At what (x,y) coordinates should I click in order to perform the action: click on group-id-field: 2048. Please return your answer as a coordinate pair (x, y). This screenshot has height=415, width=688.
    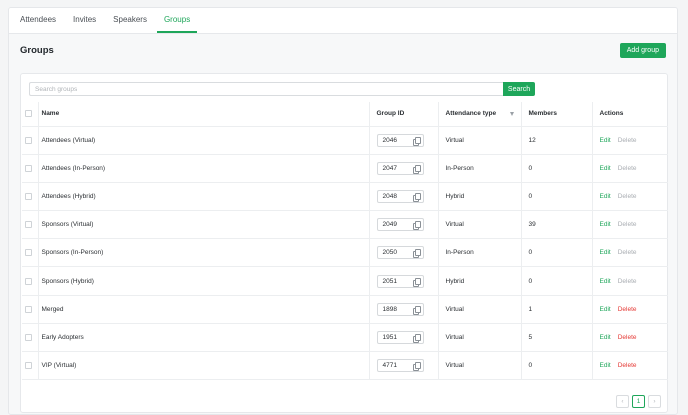
    Looking at the image, I should click on (400, 196).